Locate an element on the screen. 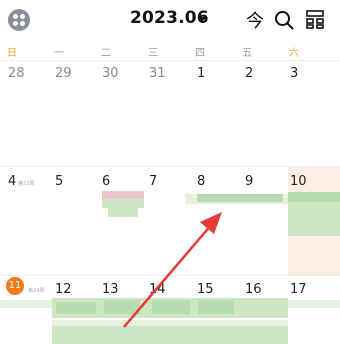 The width and height of the screenshot is (340, 344). weekday-label-thu: 四 is located at coordinates (200, 53).